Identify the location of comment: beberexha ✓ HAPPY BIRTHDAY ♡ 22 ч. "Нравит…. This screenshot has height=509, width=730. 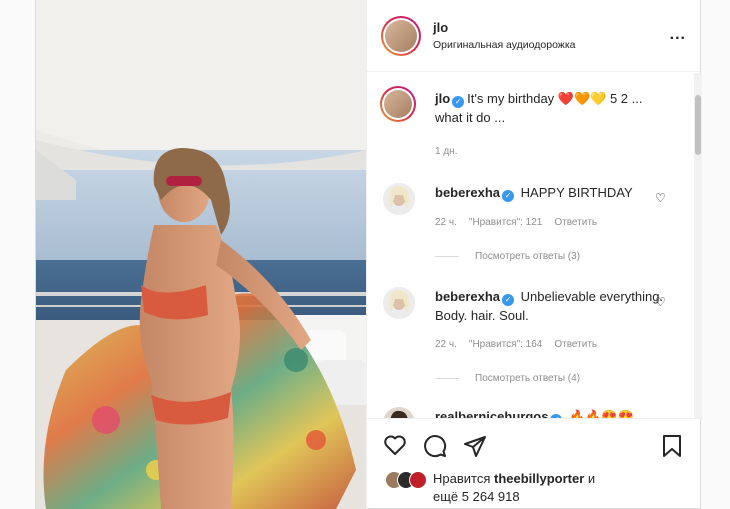
(533, 223).